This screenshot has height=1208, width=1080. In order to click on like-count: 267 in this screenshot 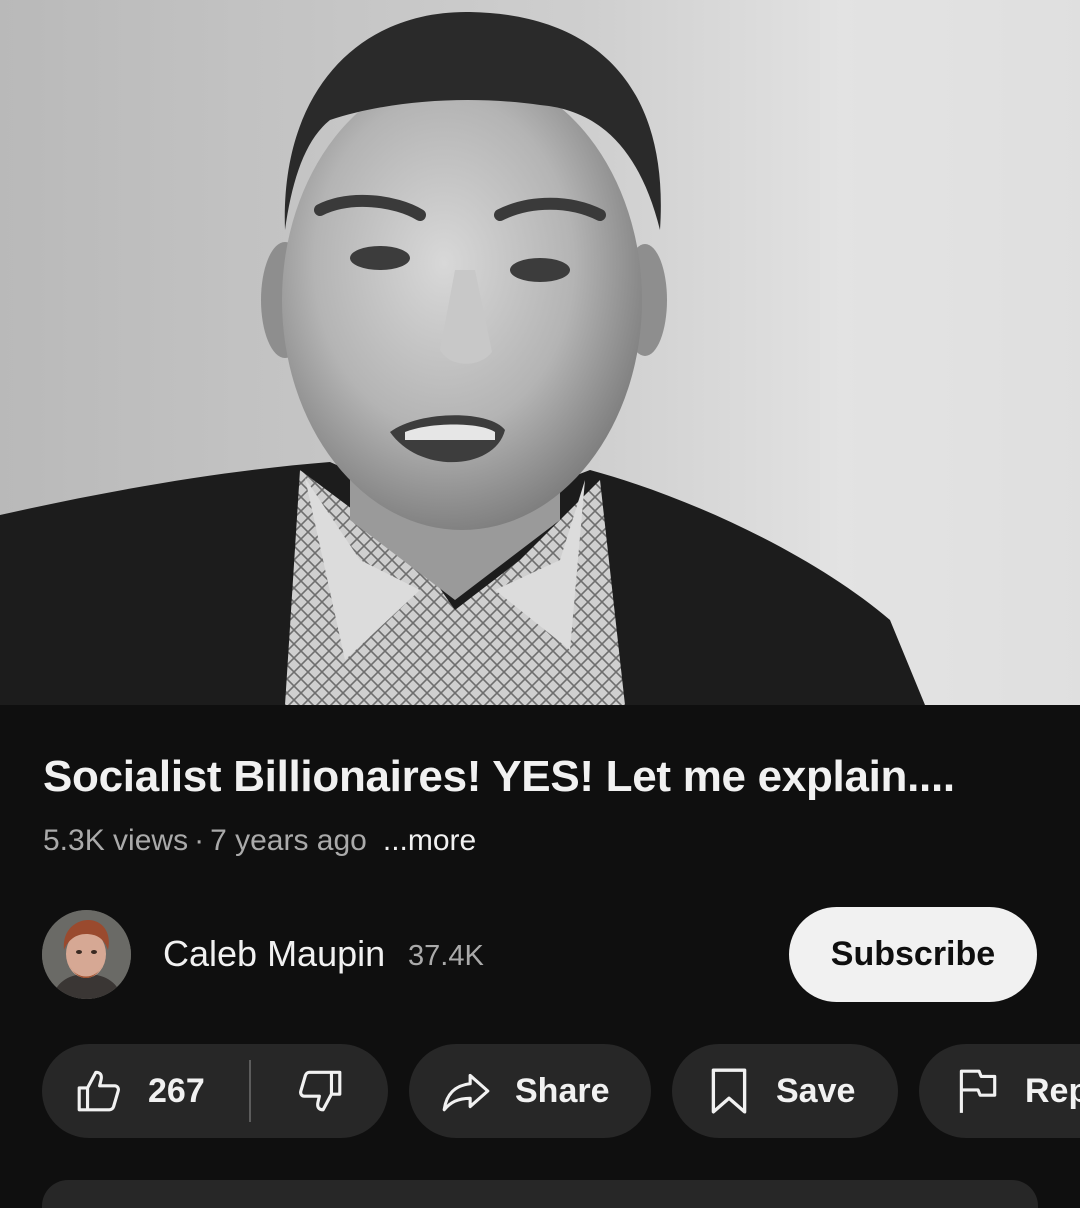, I will do `click(176, 1090)`.